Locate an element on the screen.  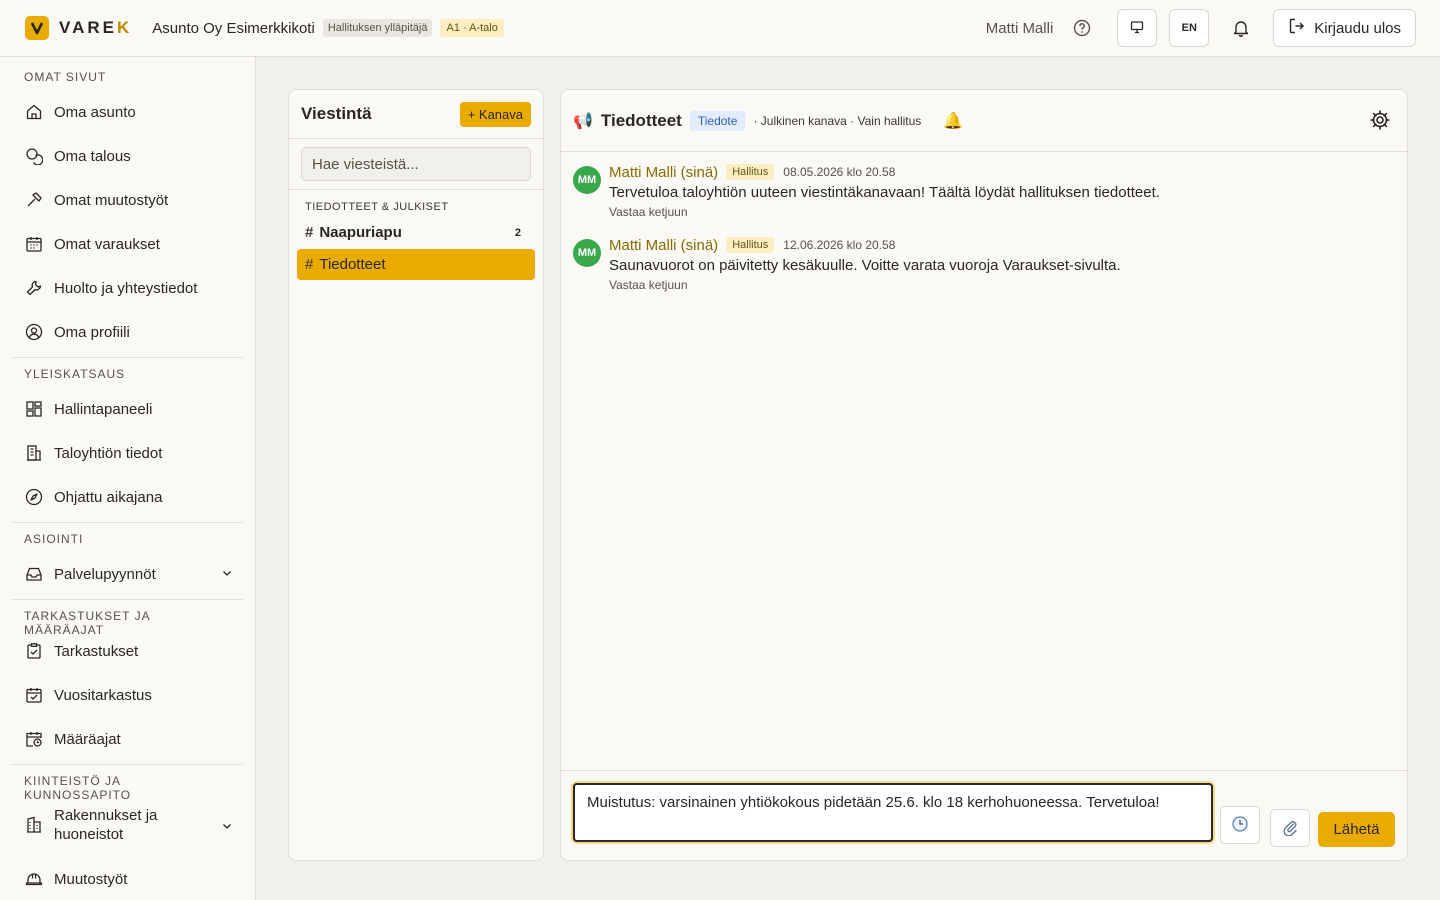
sidebar-item-label: Tarkastukset is located at coordinates (96, 651).